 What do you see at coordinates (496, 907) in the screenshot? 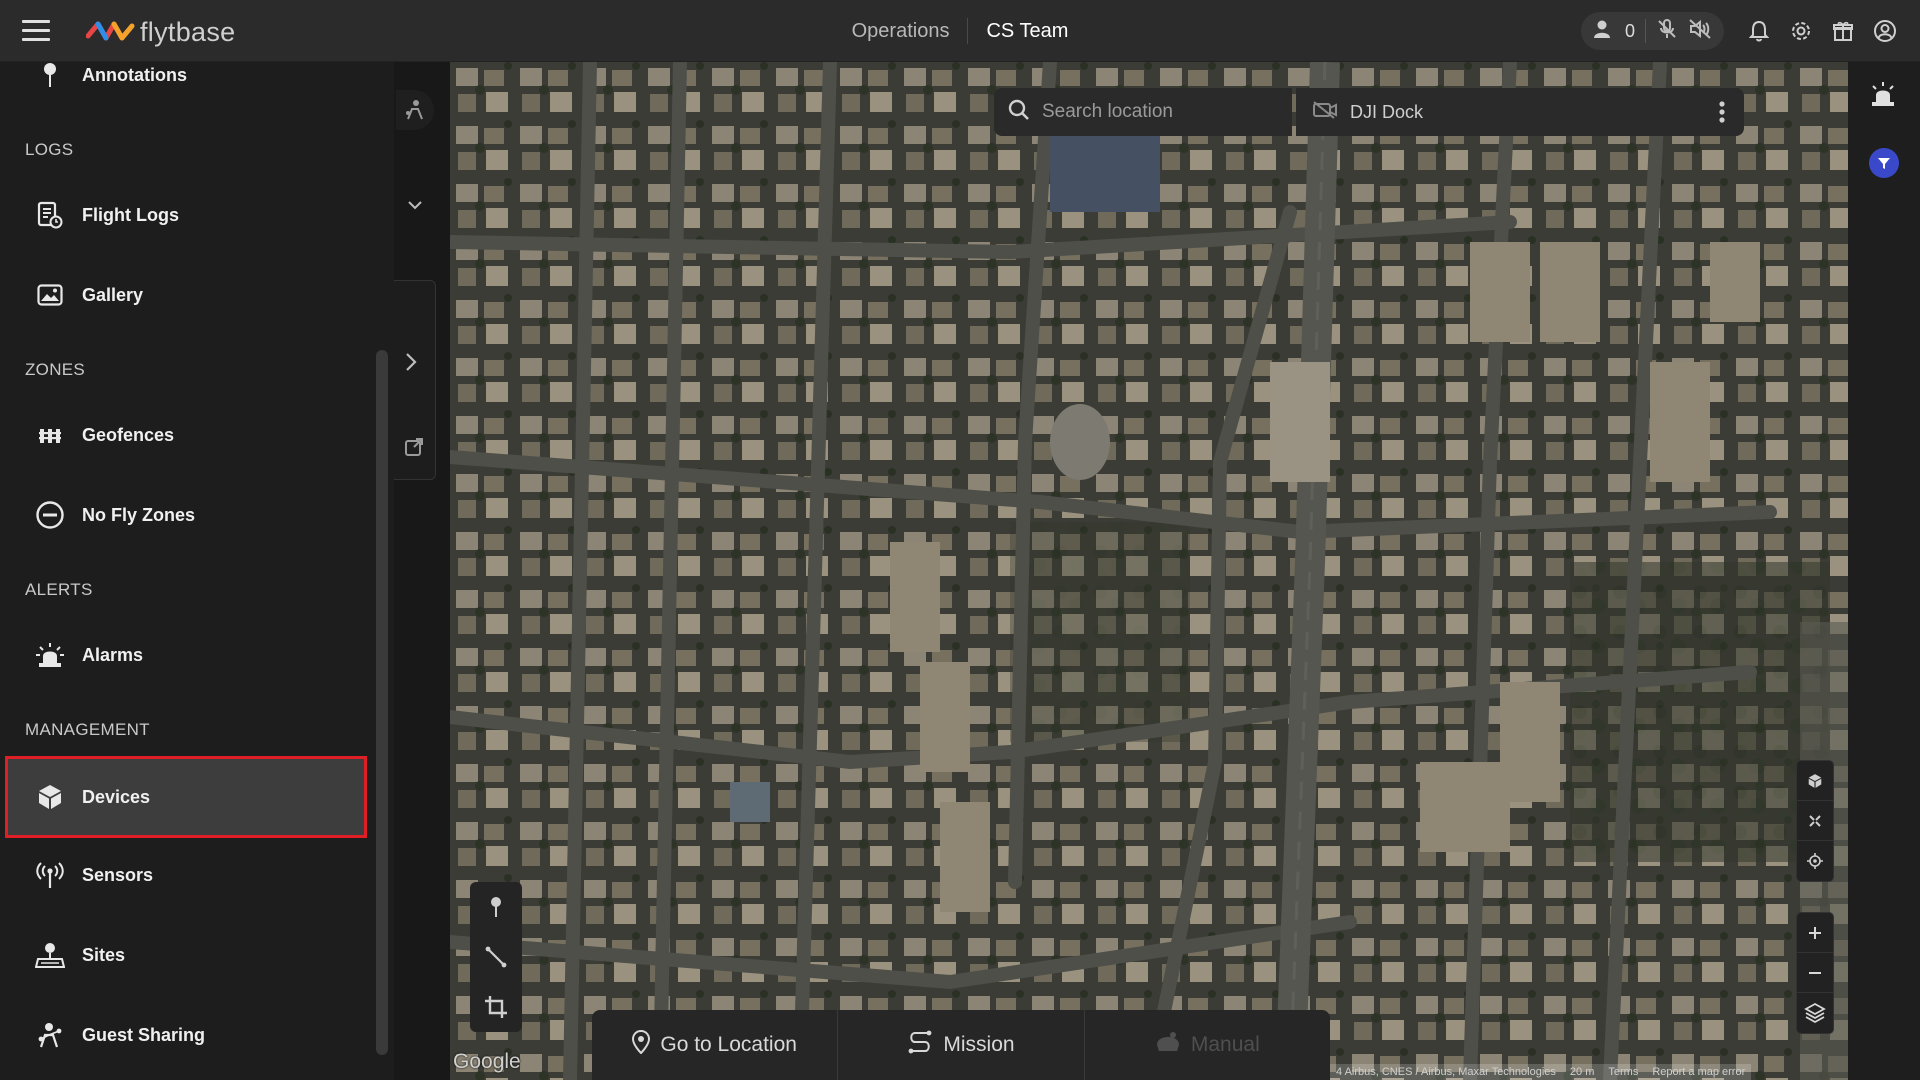
I see `pin-tool-icon` at bounding box center [496, 907].